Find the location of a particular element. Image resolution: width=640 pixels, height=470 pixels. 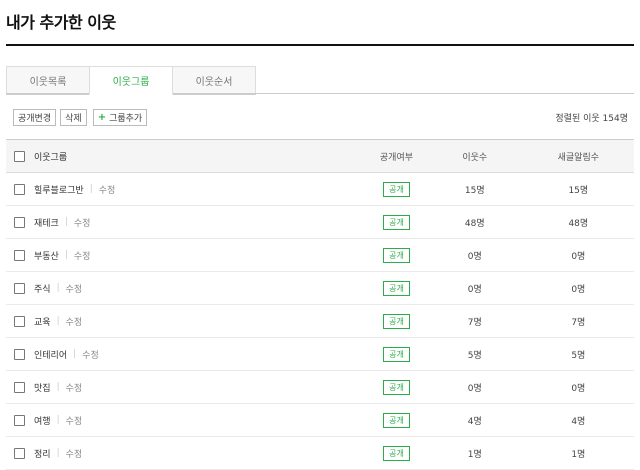

header-public: 공개여부 is located at coordinates (396, 156).